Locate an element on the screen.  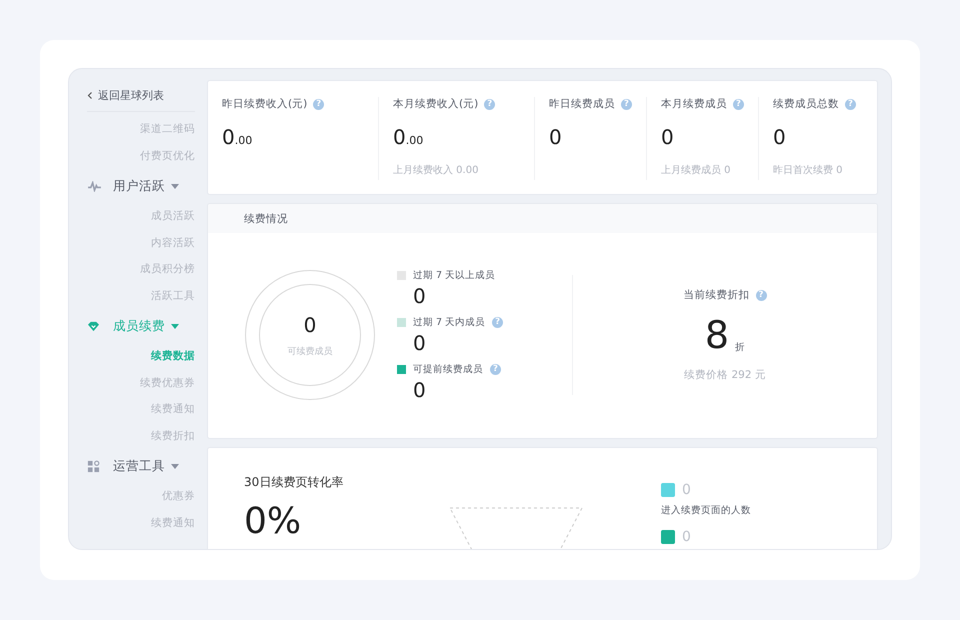
conversion-rate: 0% is located at coordinates (273, 522).